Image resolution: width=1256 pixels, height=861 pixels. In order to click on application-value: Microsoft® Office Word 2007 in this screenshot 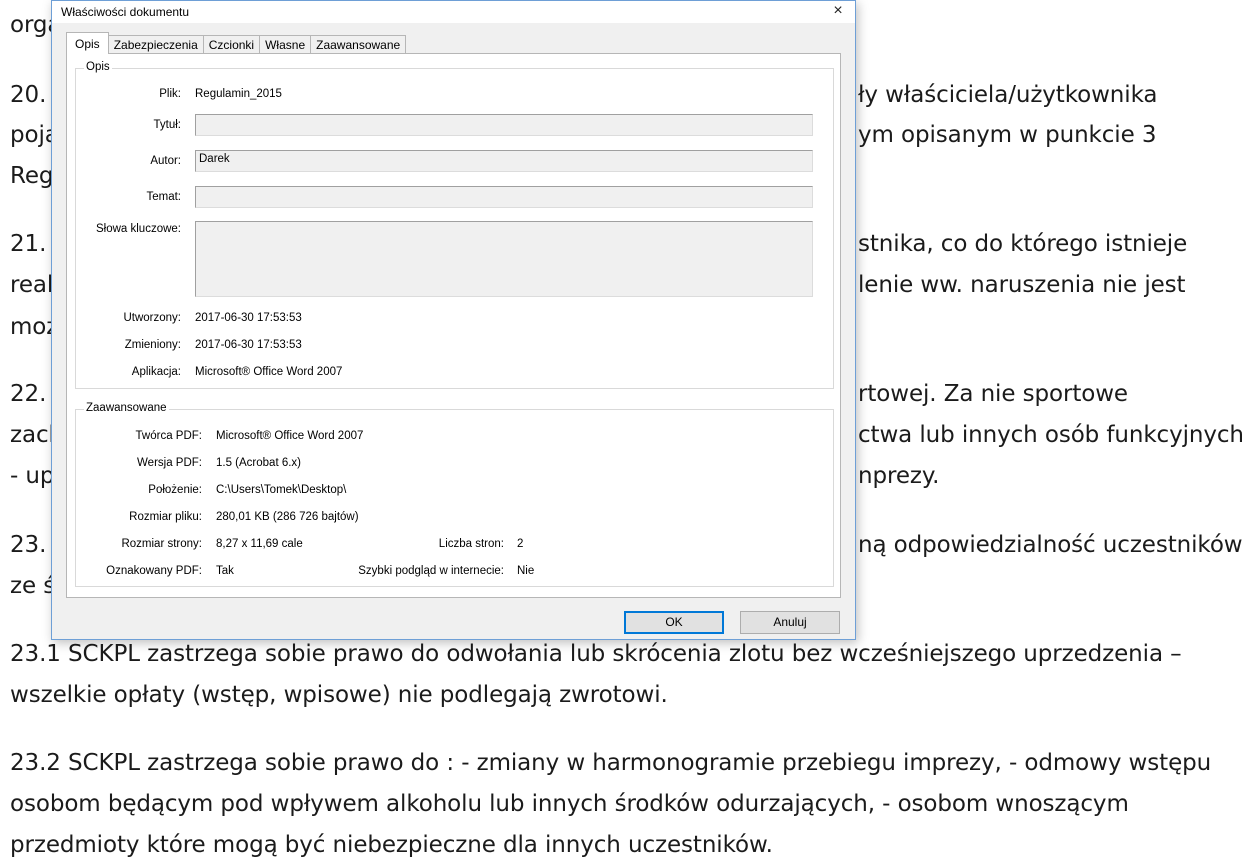, I will do `click(269, 372)`.